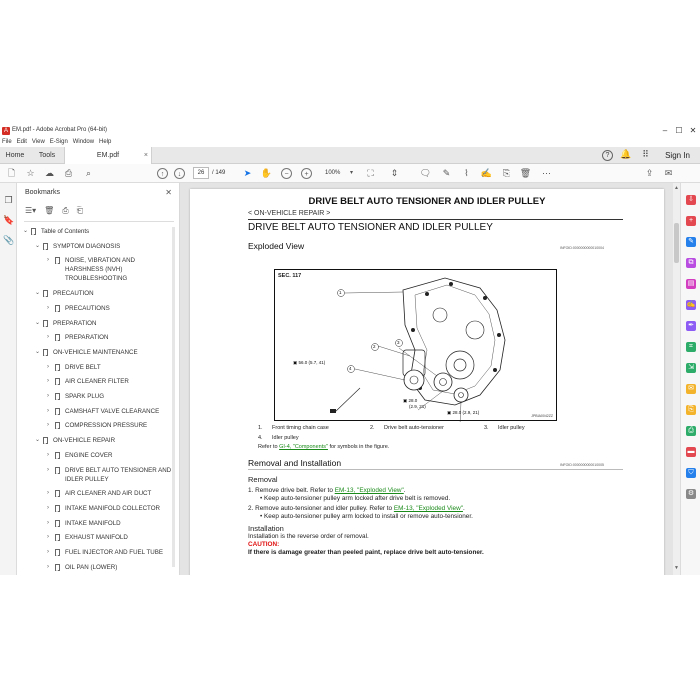 This screenshot has width=700, height=700. What do you see at coordinates (676, 243) in the screenshot?
I see `scroll-thumb` at bounding box center [676, 243].